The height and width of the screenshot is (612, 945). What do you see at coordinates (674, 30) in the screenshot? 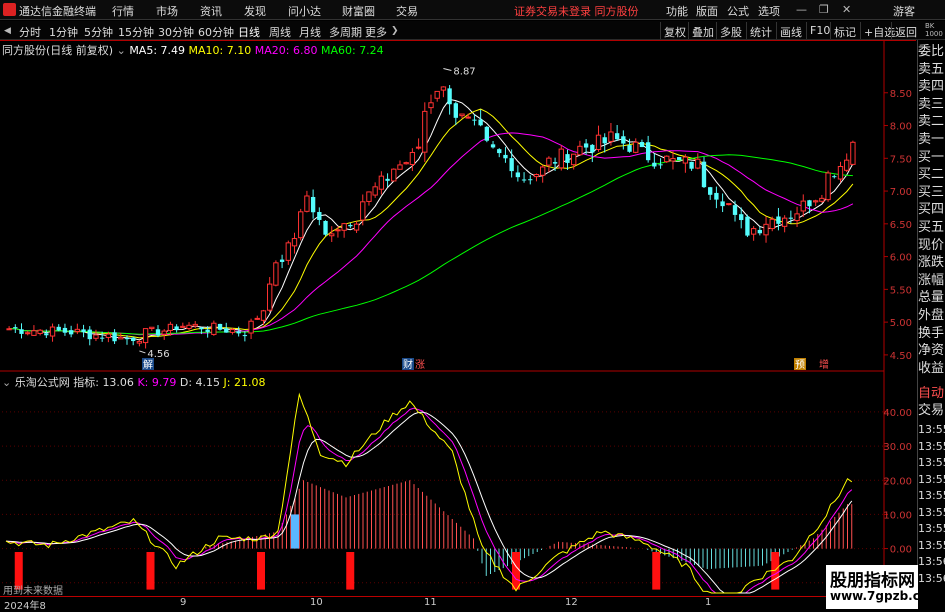
I see `adjust-button: 复权` at bounding box center [674, 30].